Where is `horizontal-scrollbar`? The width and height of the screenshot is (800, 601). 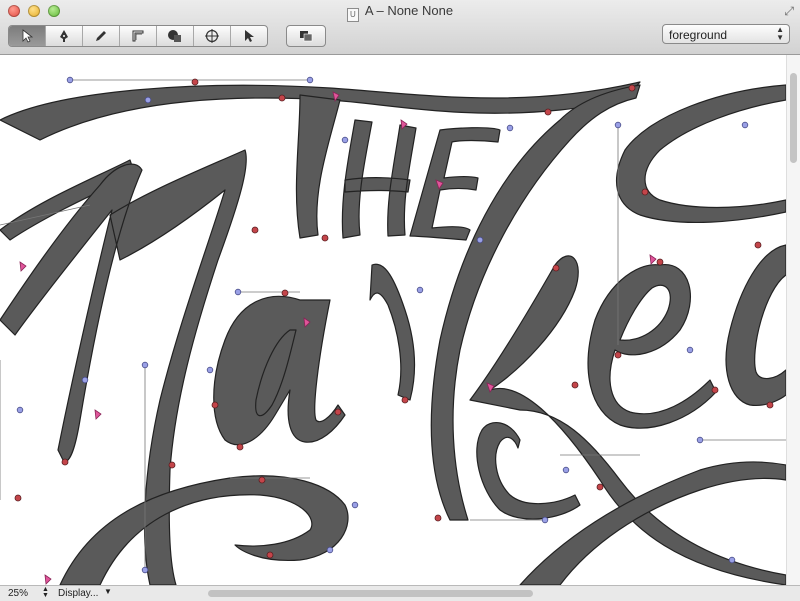 horizontal-scrollbar is located at coordinates (452, 593).